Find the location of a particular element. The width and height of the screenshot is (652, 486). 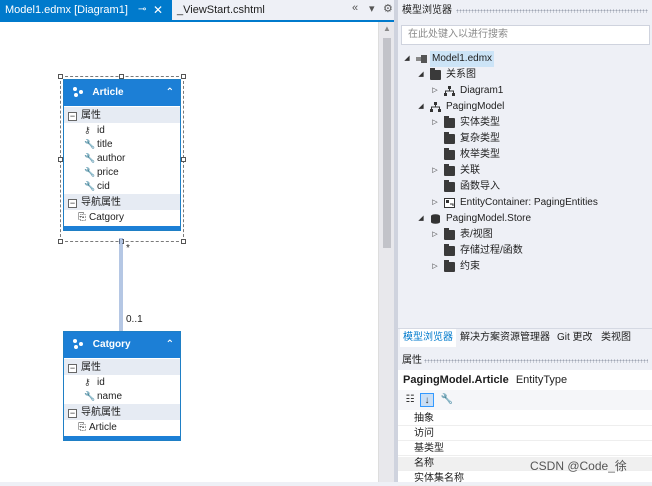

entity-property: 🔧 cid is located at coordinates (122, 186).